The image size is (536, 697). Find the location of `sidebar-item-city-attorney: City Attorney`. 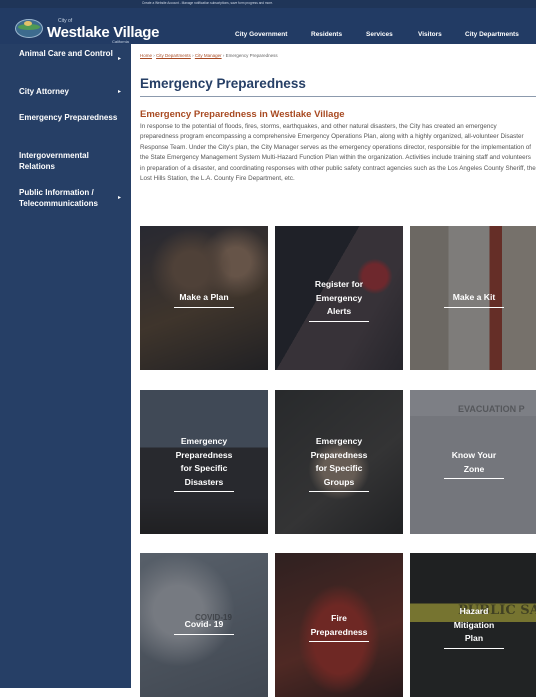

sidebar-item-city-attorney: City Attorney is located at coordinates (69, 91).